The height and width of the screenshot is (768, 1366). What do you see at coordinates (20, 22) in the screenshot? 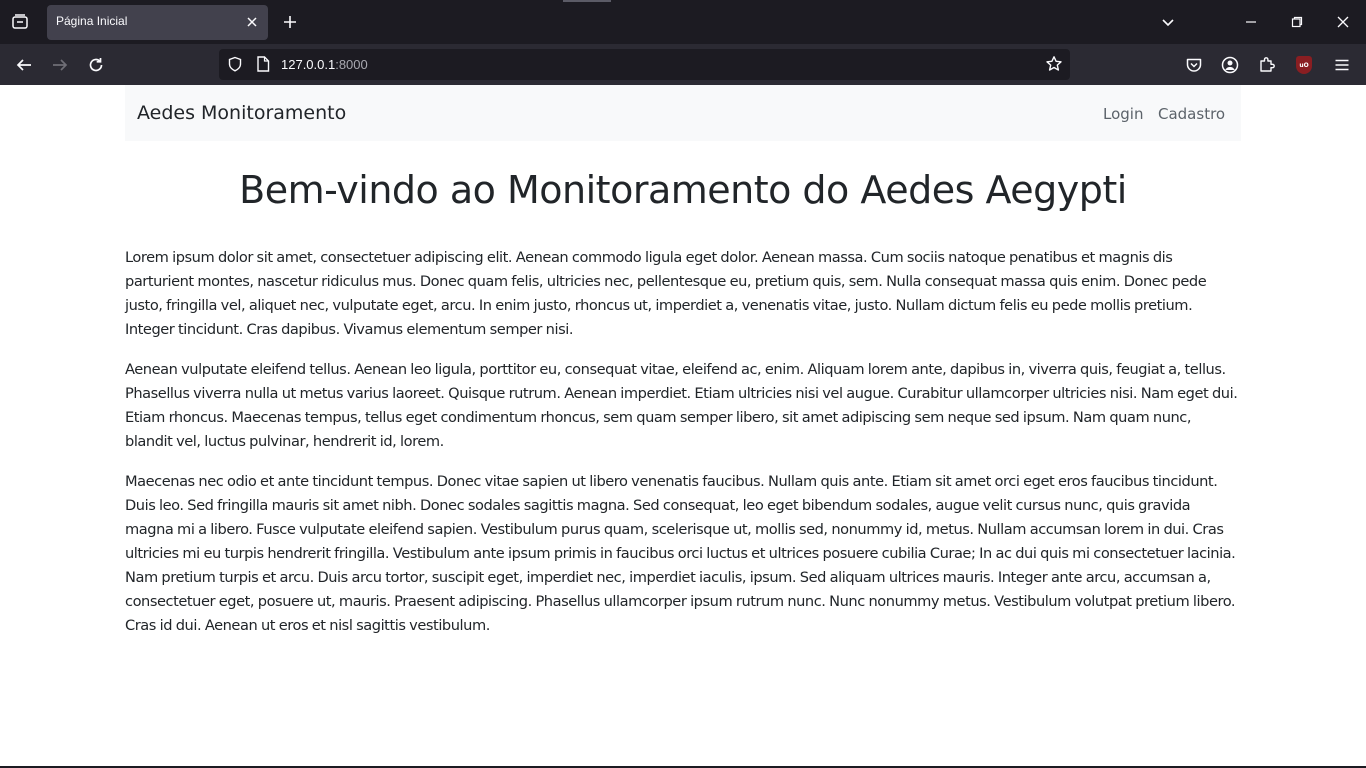
I see `tab-list-icon` at bounding box center [20, 22].